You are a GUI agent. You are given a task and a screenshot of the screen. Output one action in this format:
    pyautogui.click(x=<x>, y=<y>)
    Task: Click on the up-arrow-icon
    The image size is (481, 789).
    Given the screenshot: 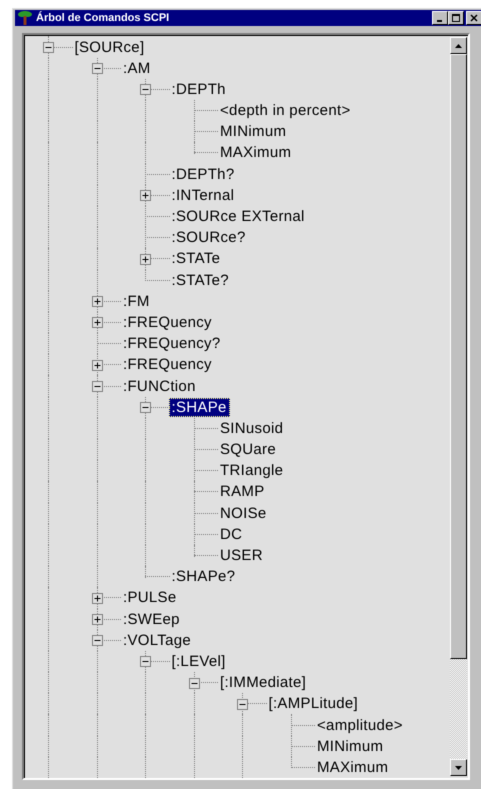 What is the action you would take?
    pyautogui.click(x=458, y=46)
    